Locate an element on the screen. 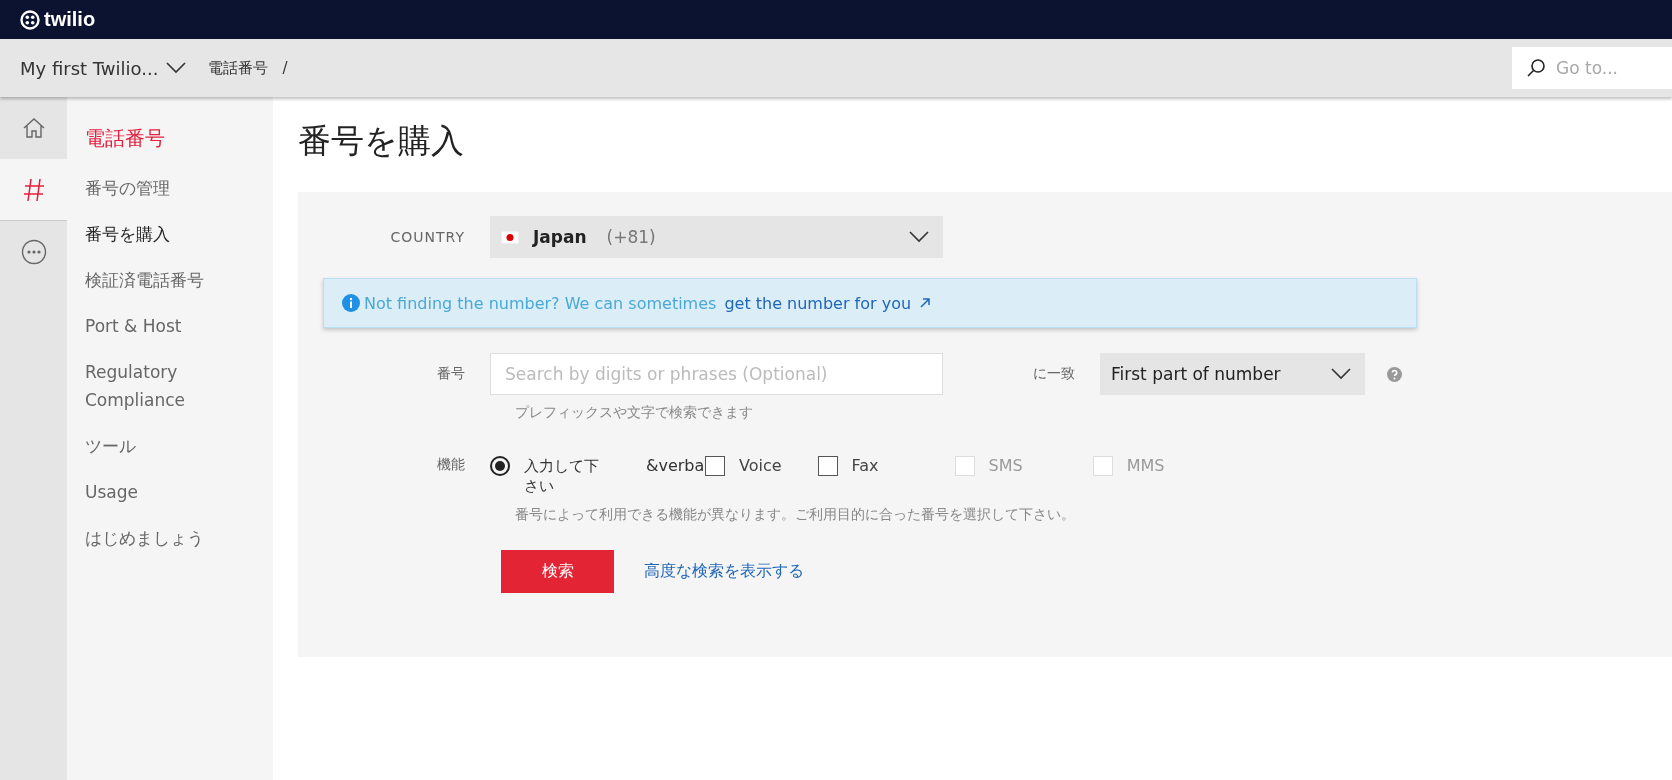 The height and width of the screenshot is (780, 1672). sidebar-item: 検証済電話番号 is located at coordinates (170, 280).